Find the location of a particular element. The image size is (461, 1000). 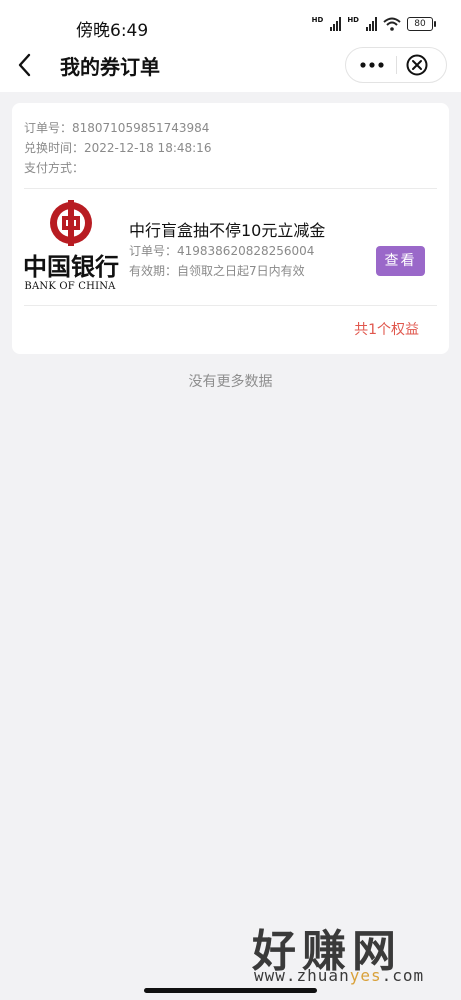

exchange-time: 兑换时间：2022-12-18 18:48:16 is located at coordinates (118, 148).